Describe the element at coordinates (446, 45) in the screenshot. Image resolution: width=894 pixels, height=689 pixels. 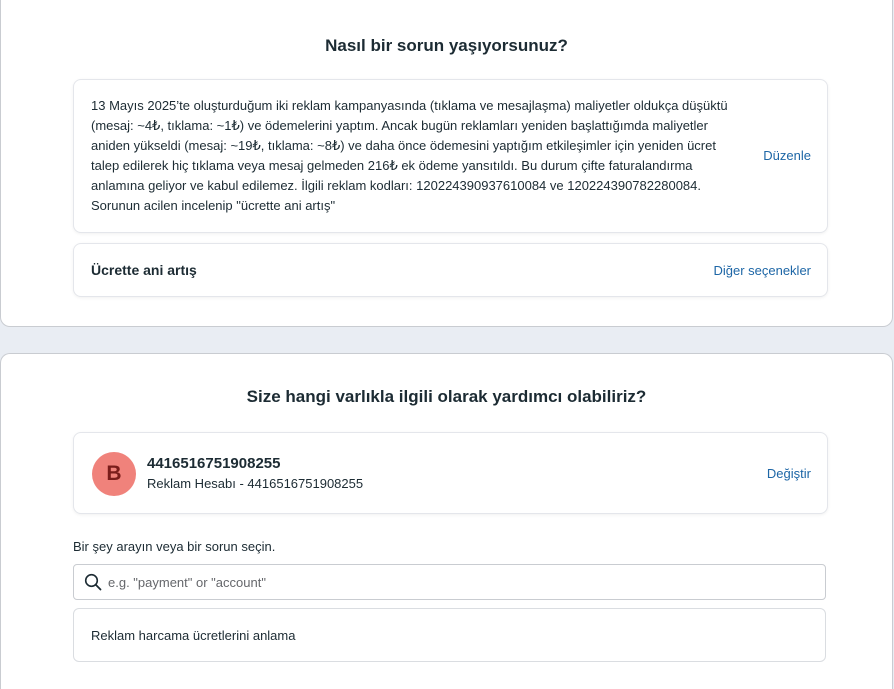
I see `issue-section-title: Nasıl bir sorun yaşıyorsunuz?` at that location.